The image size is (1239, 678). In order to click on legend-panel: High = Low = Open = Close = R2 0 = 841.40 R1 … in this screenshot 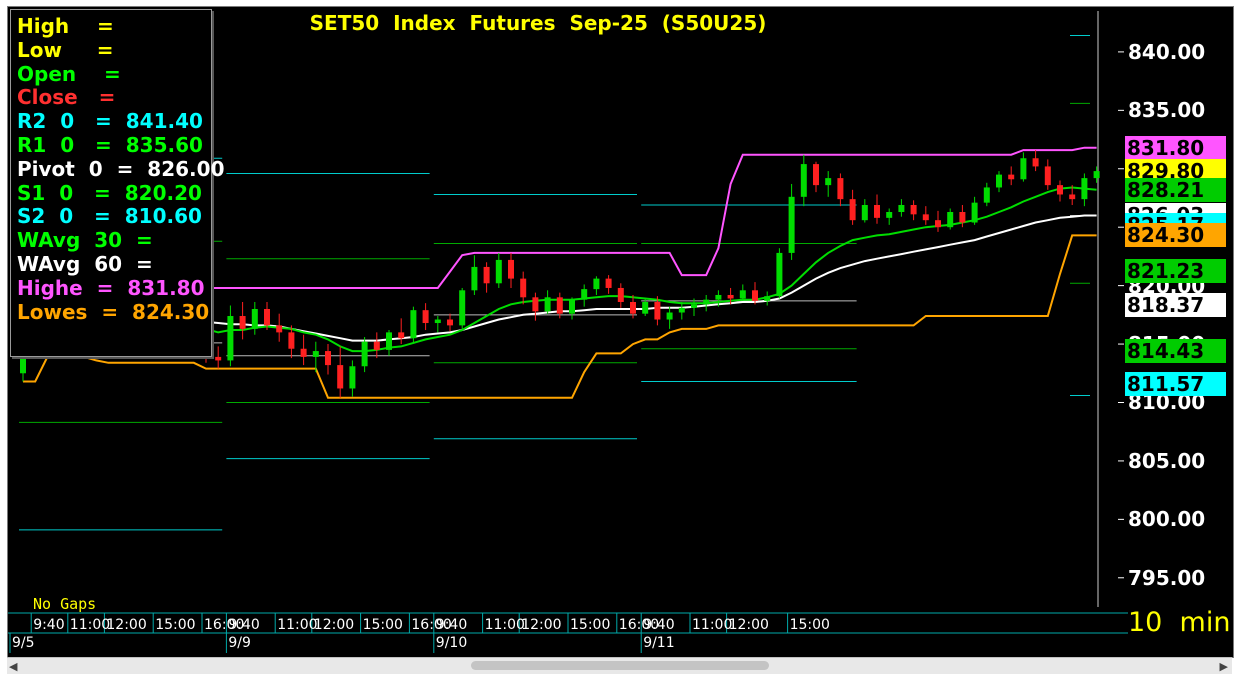, I will do `click(117, 183)`.